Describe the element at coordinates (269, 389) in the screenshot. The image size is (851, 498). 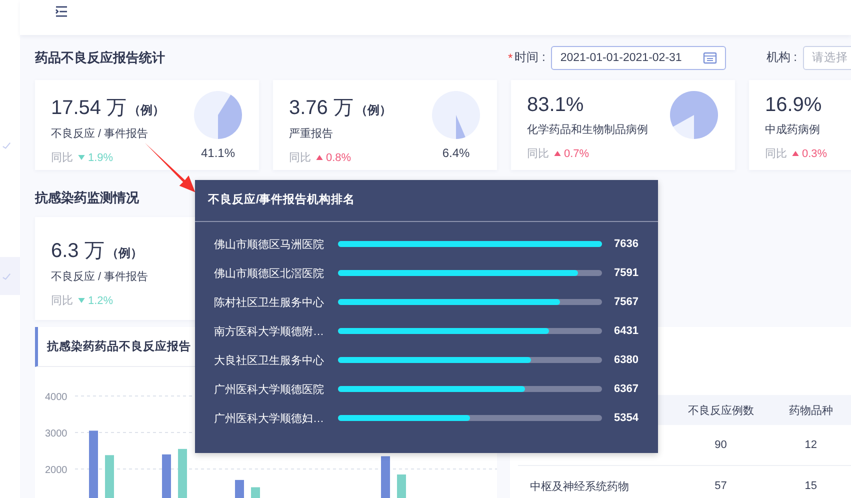
I see `institution-name: 广州医科大学顺德医院` at that location.